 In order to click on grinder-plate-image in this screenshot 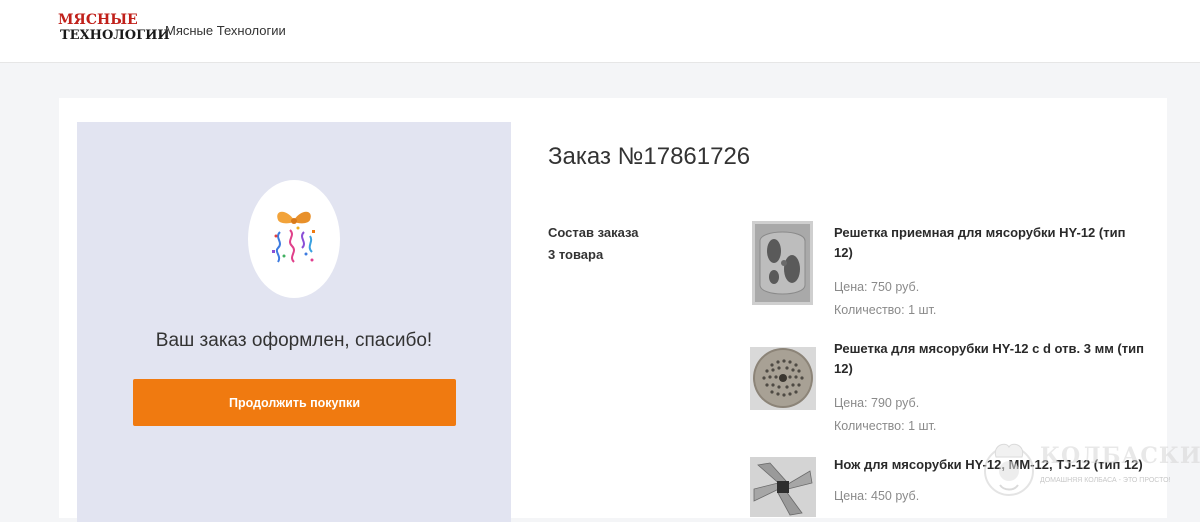, I will do `click(783, 378)`.